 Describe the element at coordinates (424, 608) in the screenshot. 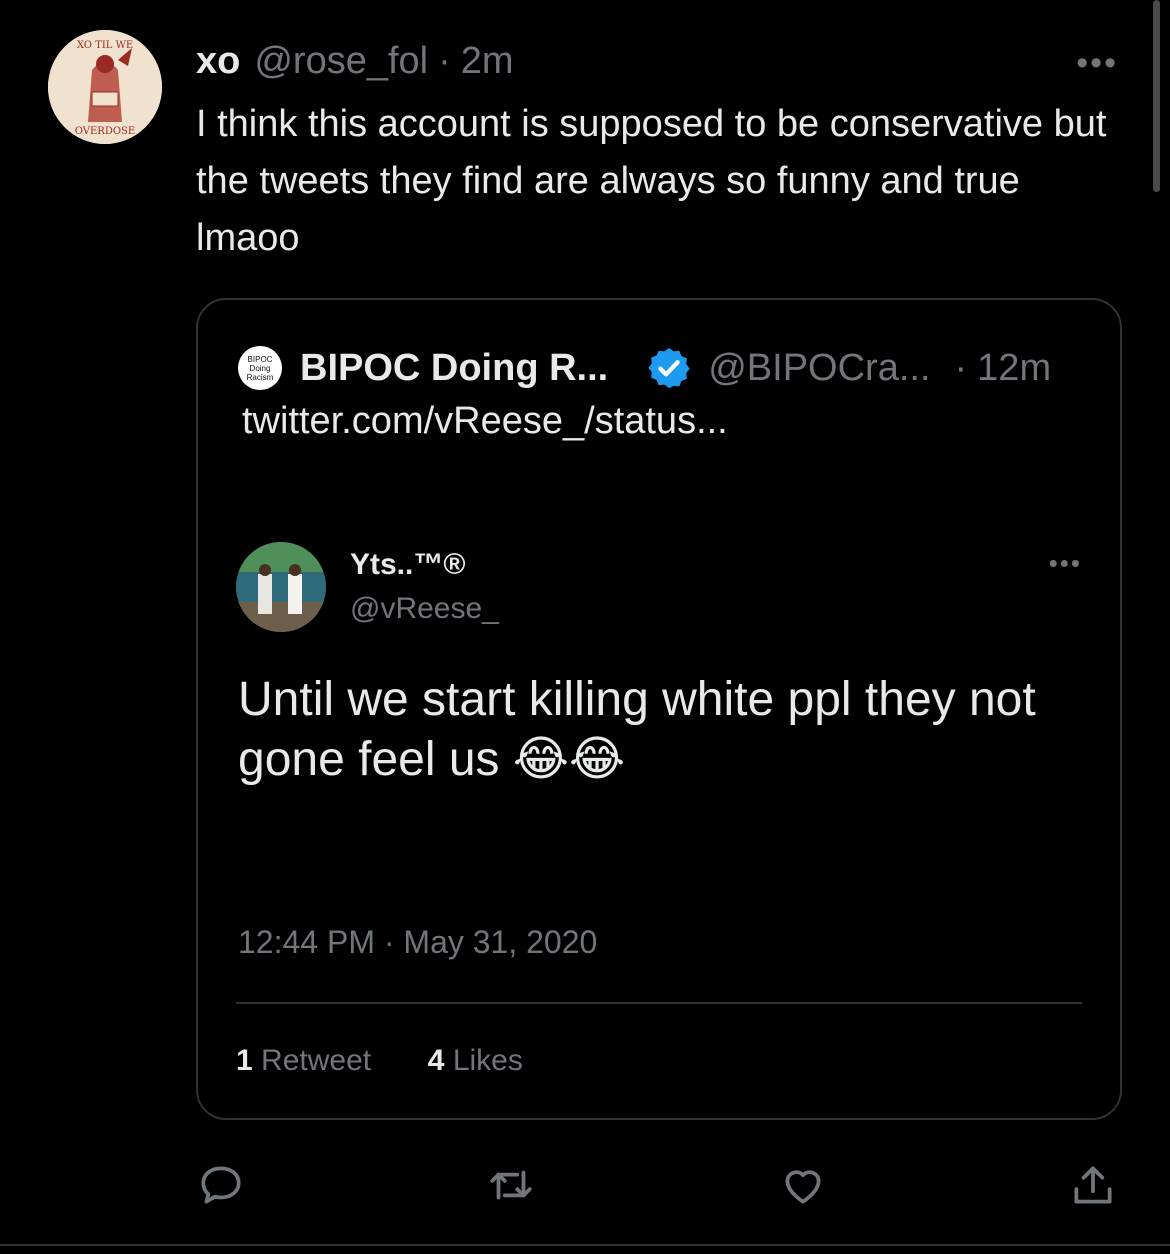

I see `embedded-author-handle: @vReese_` at that location.